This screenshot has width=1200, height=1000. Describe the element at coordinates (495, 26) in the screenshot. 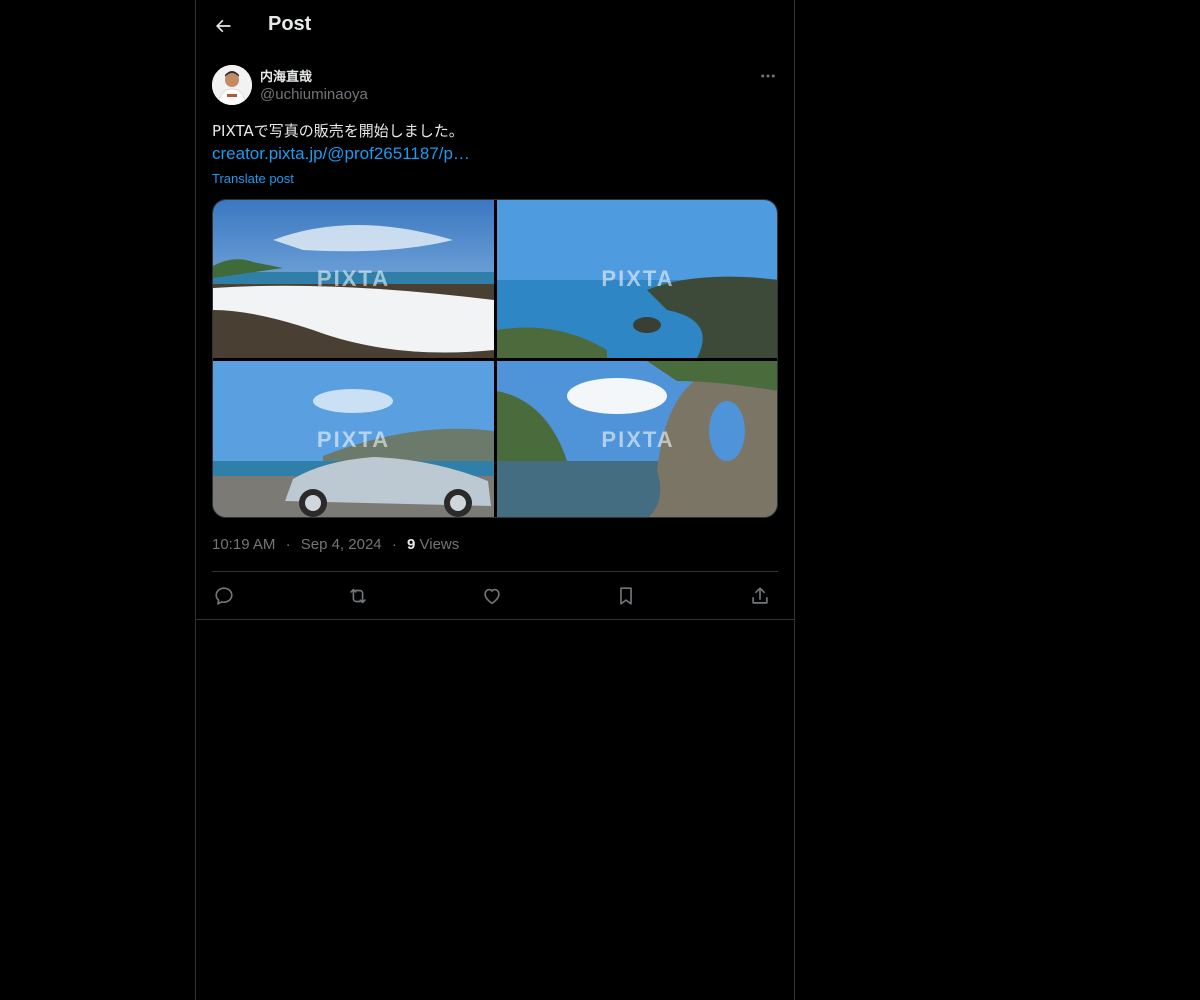

I see `top-bar: Post` at that location.